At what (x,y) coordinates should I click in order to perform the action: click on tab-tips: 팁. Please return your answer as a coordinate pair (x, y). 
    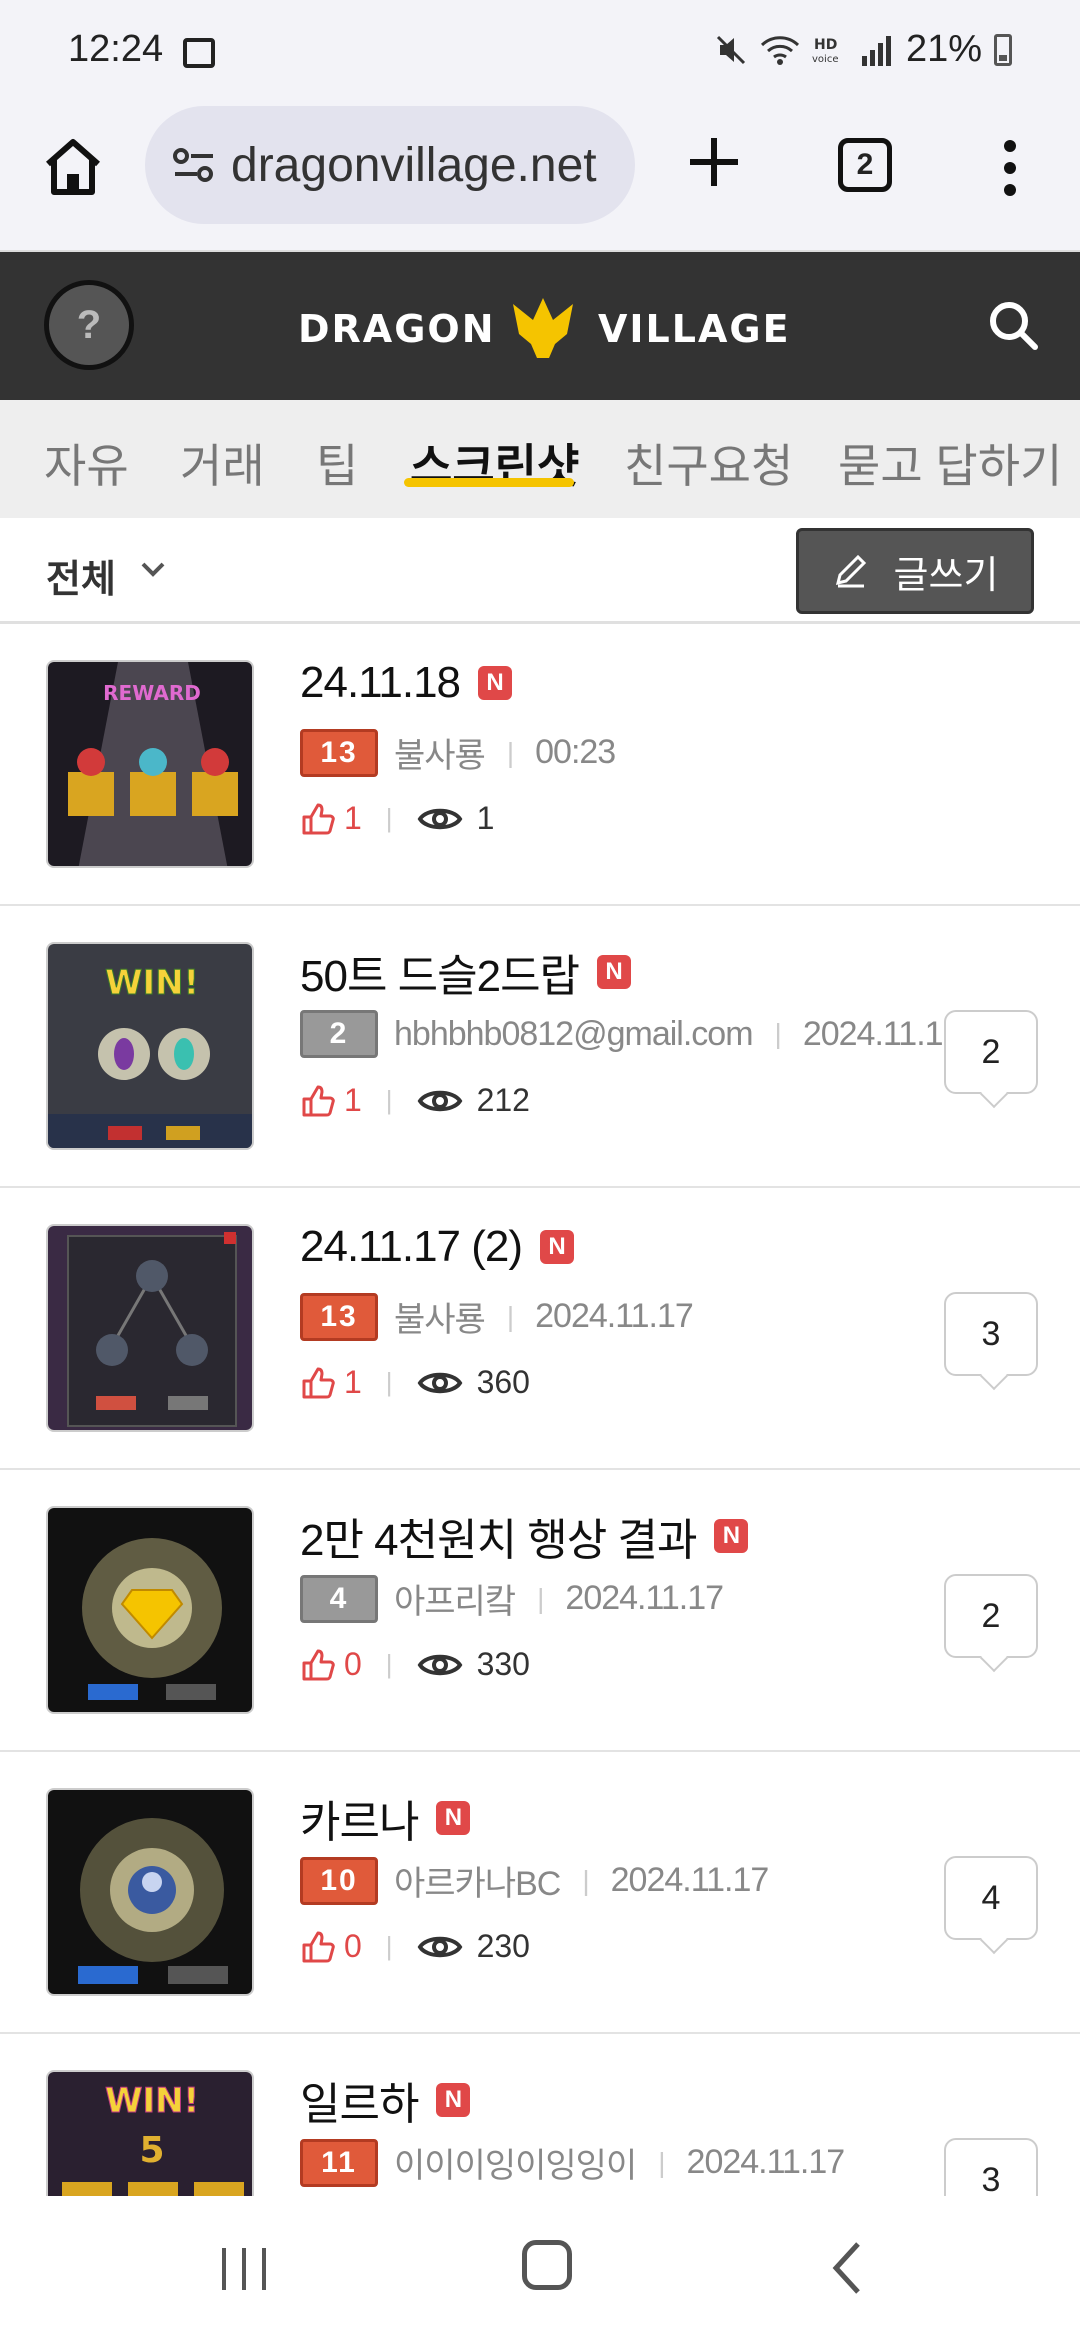
    Looking at the image, I should click on (337, 463).